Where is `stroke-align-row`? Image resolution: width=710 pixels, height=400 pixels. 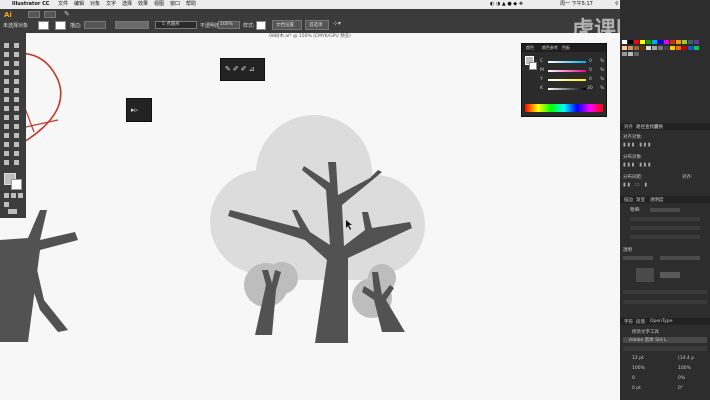
stroke-align-row is located at coordinates (665, 237).